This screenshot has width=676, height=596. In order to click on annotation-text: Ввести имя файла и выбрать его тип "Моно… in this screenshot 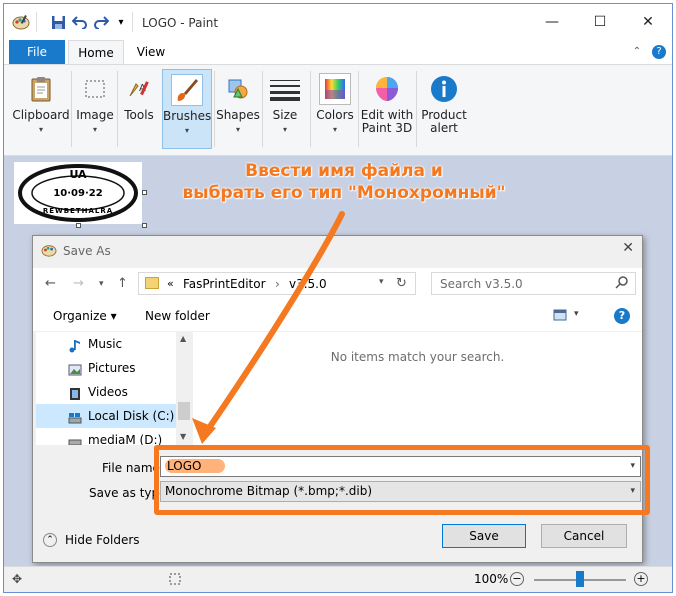, I will do `click(344, 182)`.